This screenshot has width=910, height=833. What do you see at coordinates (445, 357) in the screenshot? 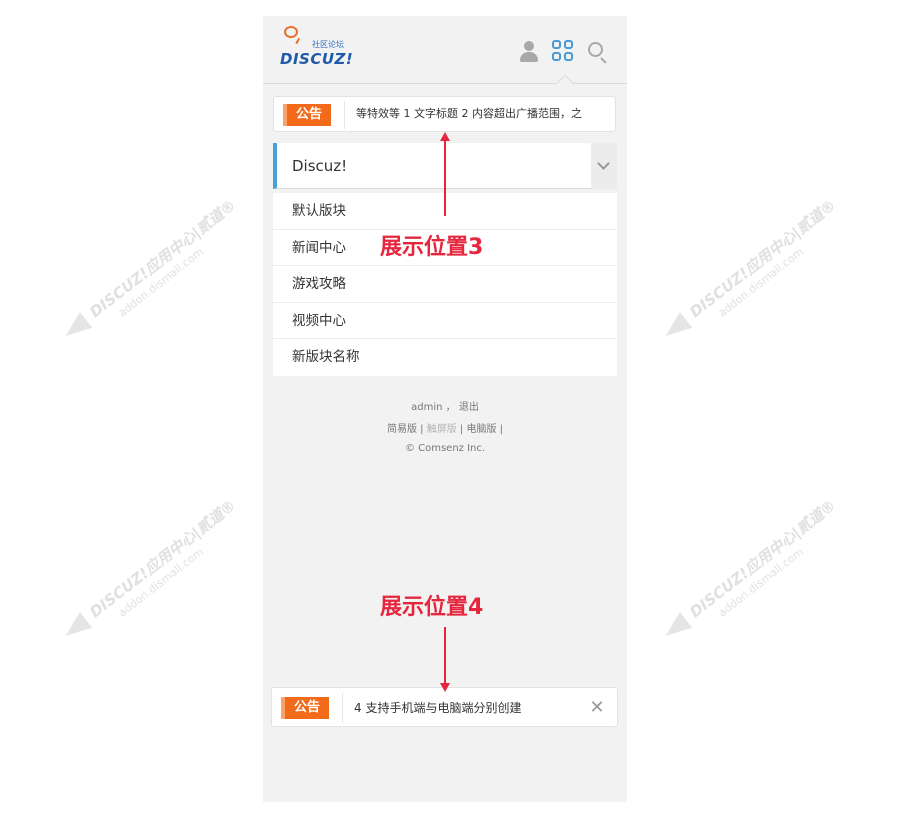
I see `forum-item: 新版块名称` at bounding box center [445, 357].